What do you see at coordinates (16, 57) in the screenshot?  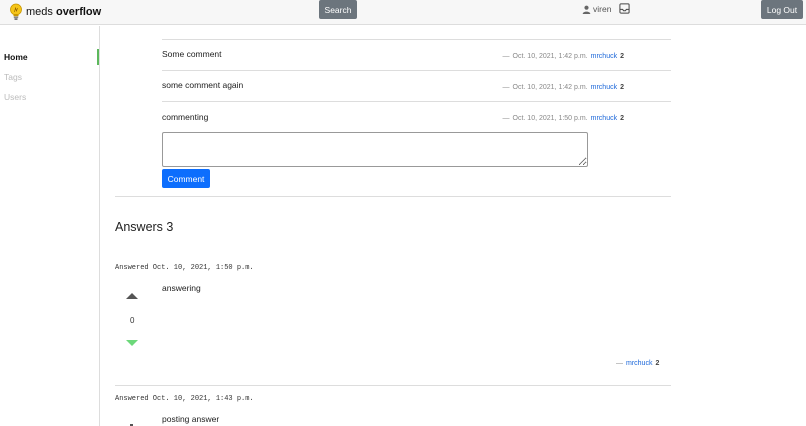 I see `sidebar-item-home: Home` at bounding box center [16, 57].